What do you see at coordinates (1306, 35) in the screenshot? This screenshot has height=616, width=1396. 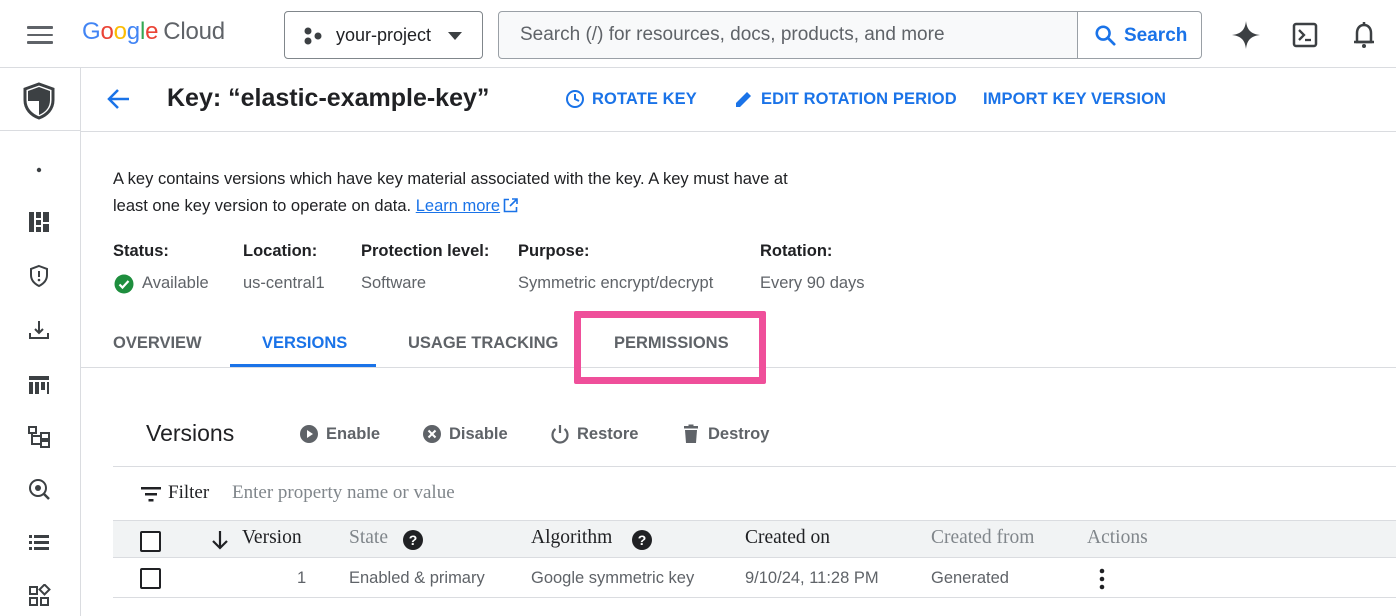 I see `cloud-shell-icon` at bounding box center [1306, 35].